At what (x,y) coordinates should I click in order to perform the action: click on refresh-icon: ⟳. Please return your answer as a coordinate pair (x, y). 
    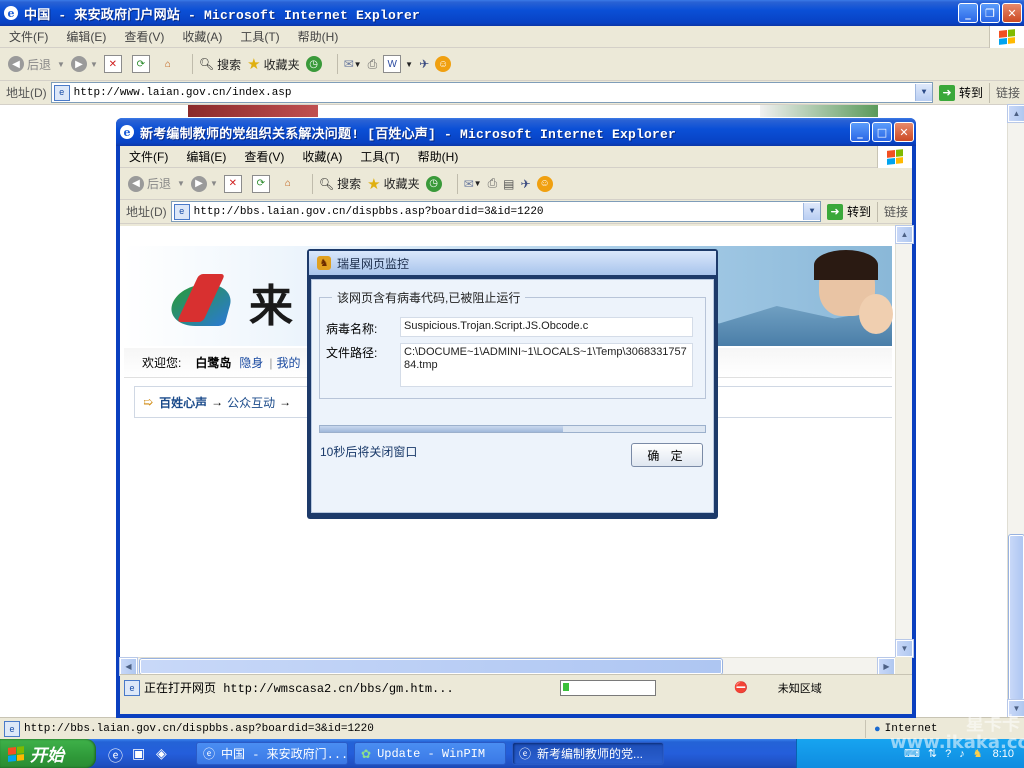
    Looking at the image, I should click on (140, 64).